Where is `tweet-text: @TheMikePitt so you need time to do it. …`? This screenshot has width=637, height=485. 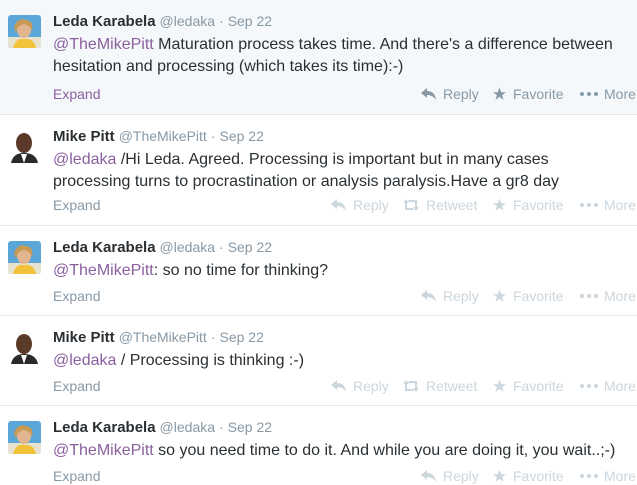
tweet-text: @TheMikePitt so you need time to do it. … is located at coordinates (340, 451).